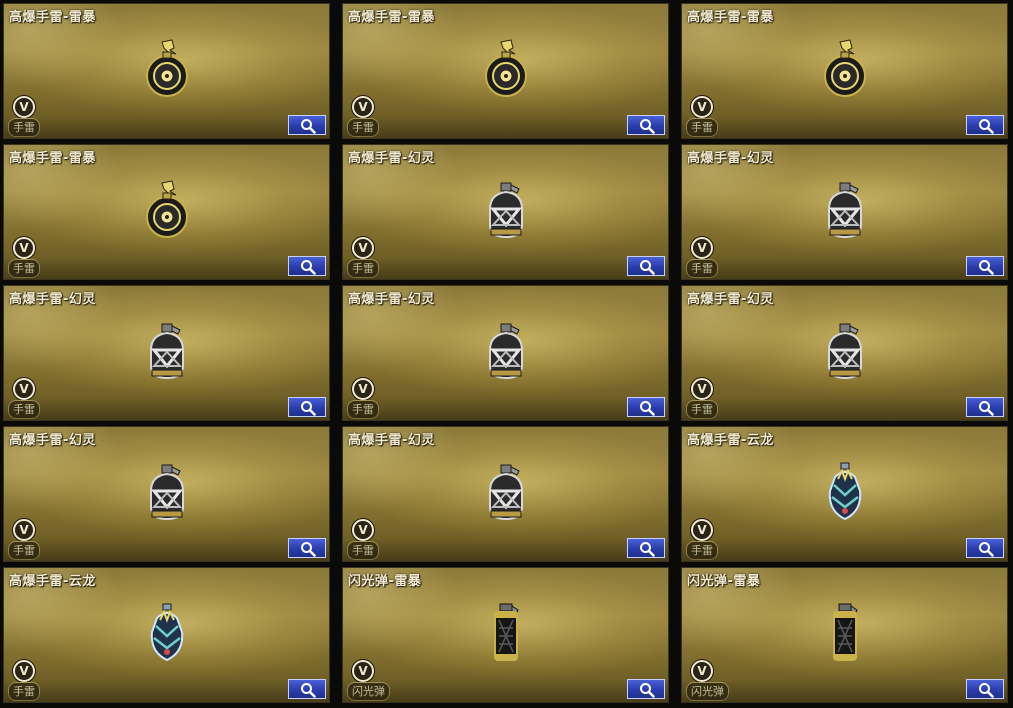 Image resolution: width=1013 pixels, height=708 pixels. Describe the element at coordinates (724, 581) in the screenshot. I see `item-name: 闪光弹-雷暴` at that location.